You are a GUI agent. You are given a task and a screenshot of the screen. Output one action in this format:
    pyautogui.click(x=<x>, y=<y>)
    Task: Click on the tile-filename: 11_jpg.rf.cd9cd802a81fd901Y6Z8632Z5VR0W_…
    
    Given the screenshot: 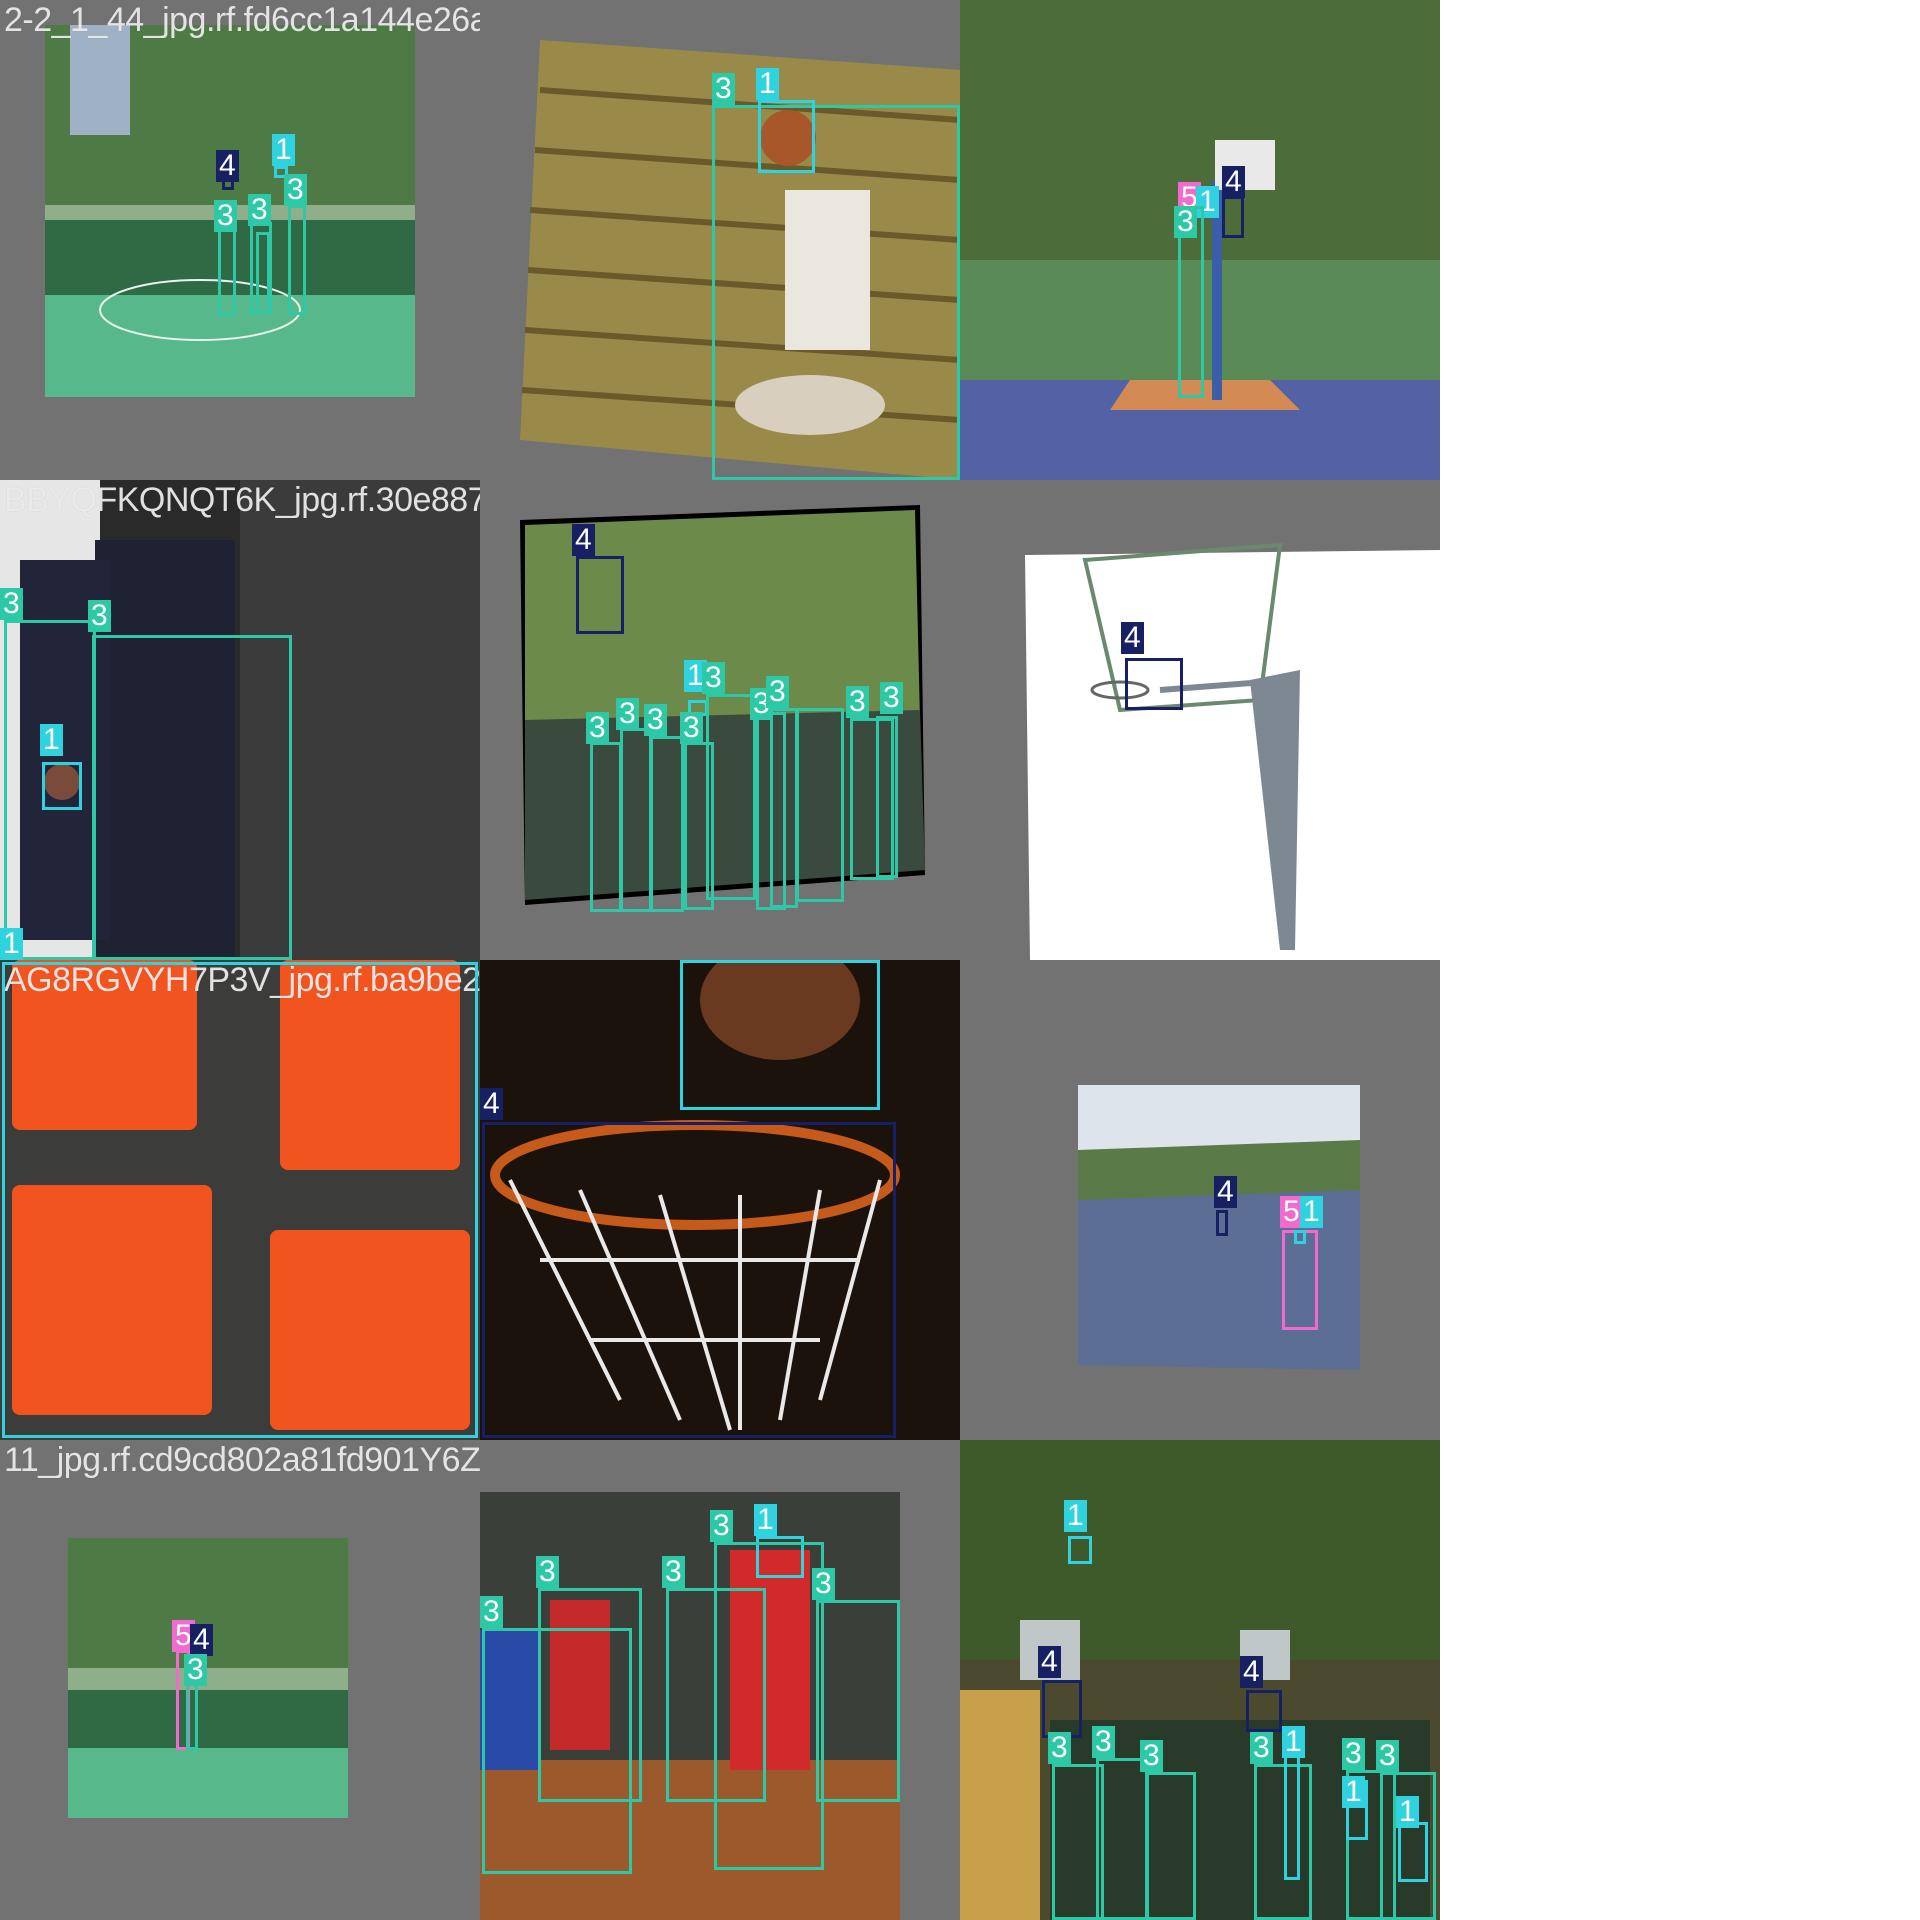 What is the action you would take?
    pyautogui.click(x=242, y=1460)
    